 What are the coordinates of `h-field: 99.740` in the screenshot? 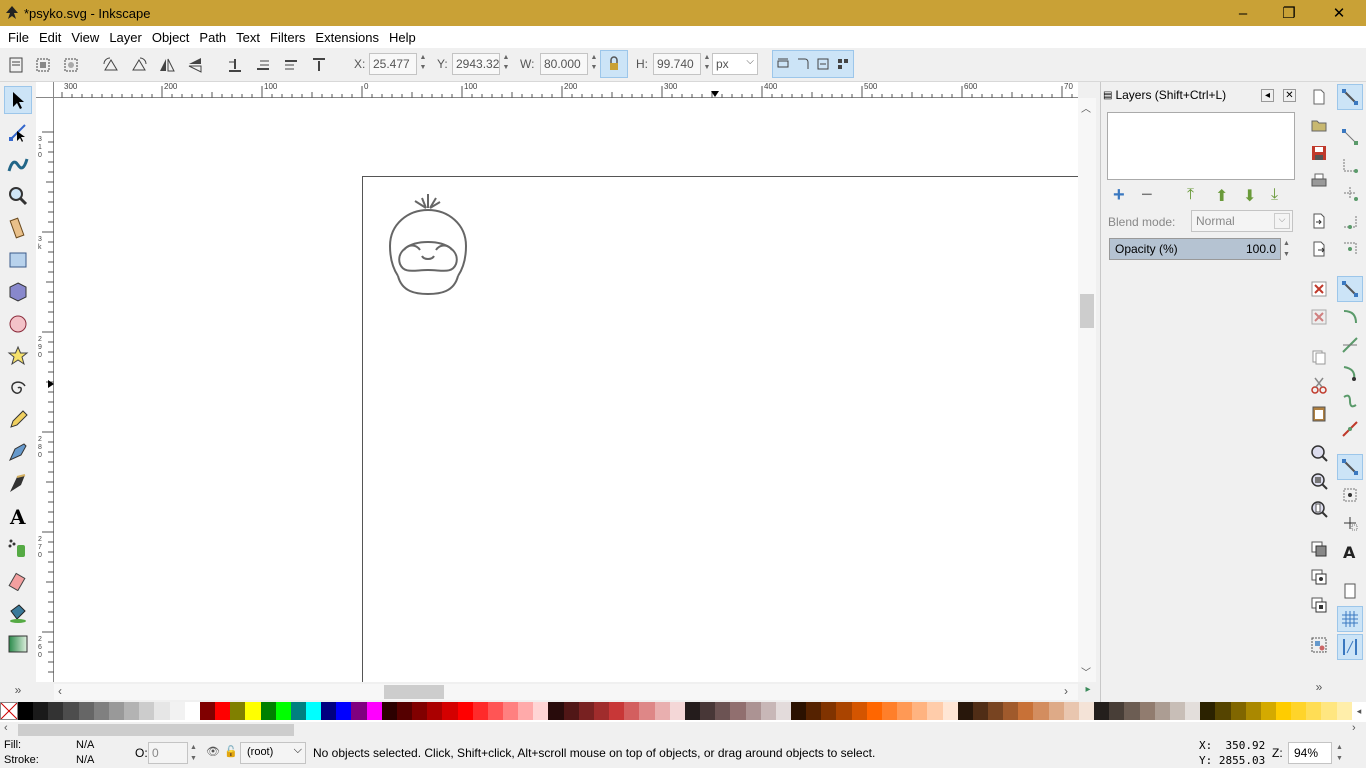 It's located at (677, 64).